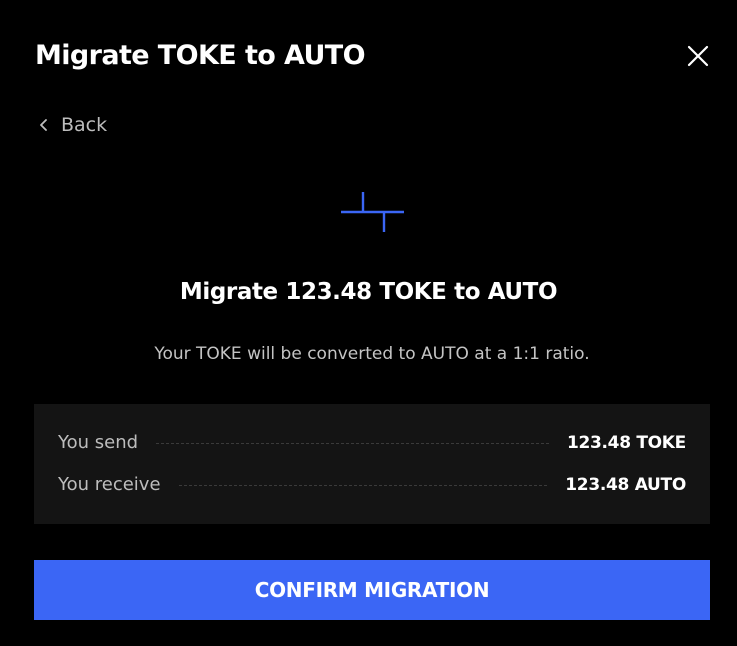 Image resolution: width=737 pixels, height=646 pixels. What do you see at coordinates (625, 485) in the screenshot?
I see `receive-amount: 123.48 AUTO` at bounding box center [625, 485].